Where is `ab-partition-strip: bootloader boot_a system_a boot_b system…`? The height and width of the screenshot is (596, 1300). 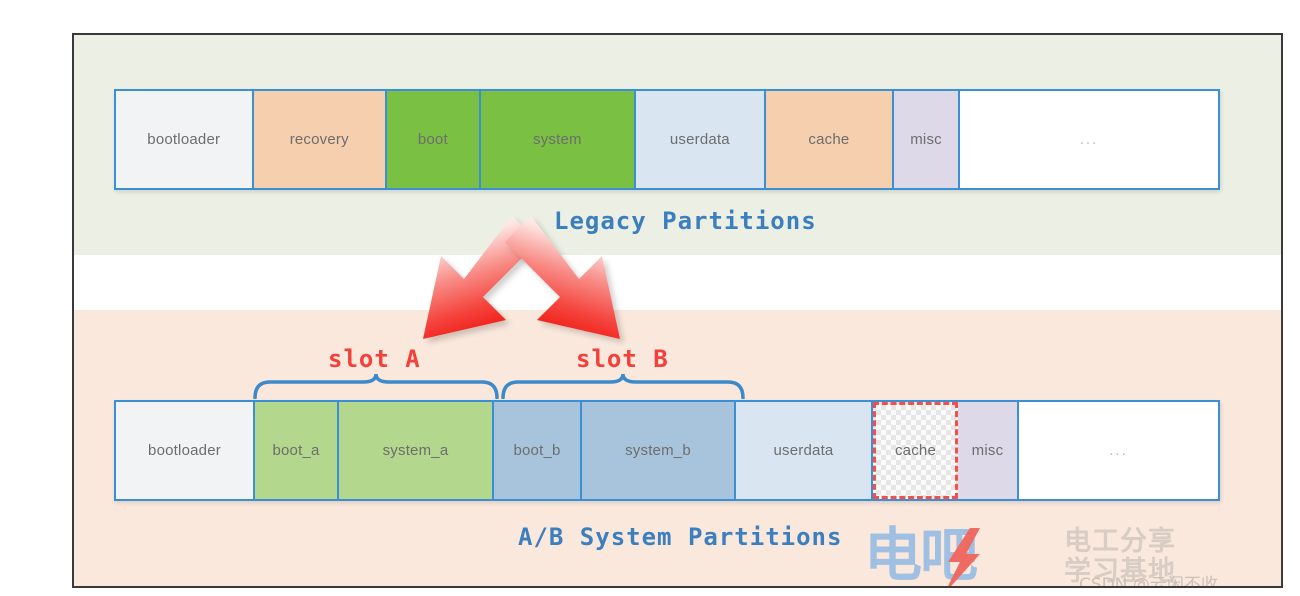 ab-partition-strip: bootloader boot_a system_a boot_b system… is located at coordinates (667, 450).